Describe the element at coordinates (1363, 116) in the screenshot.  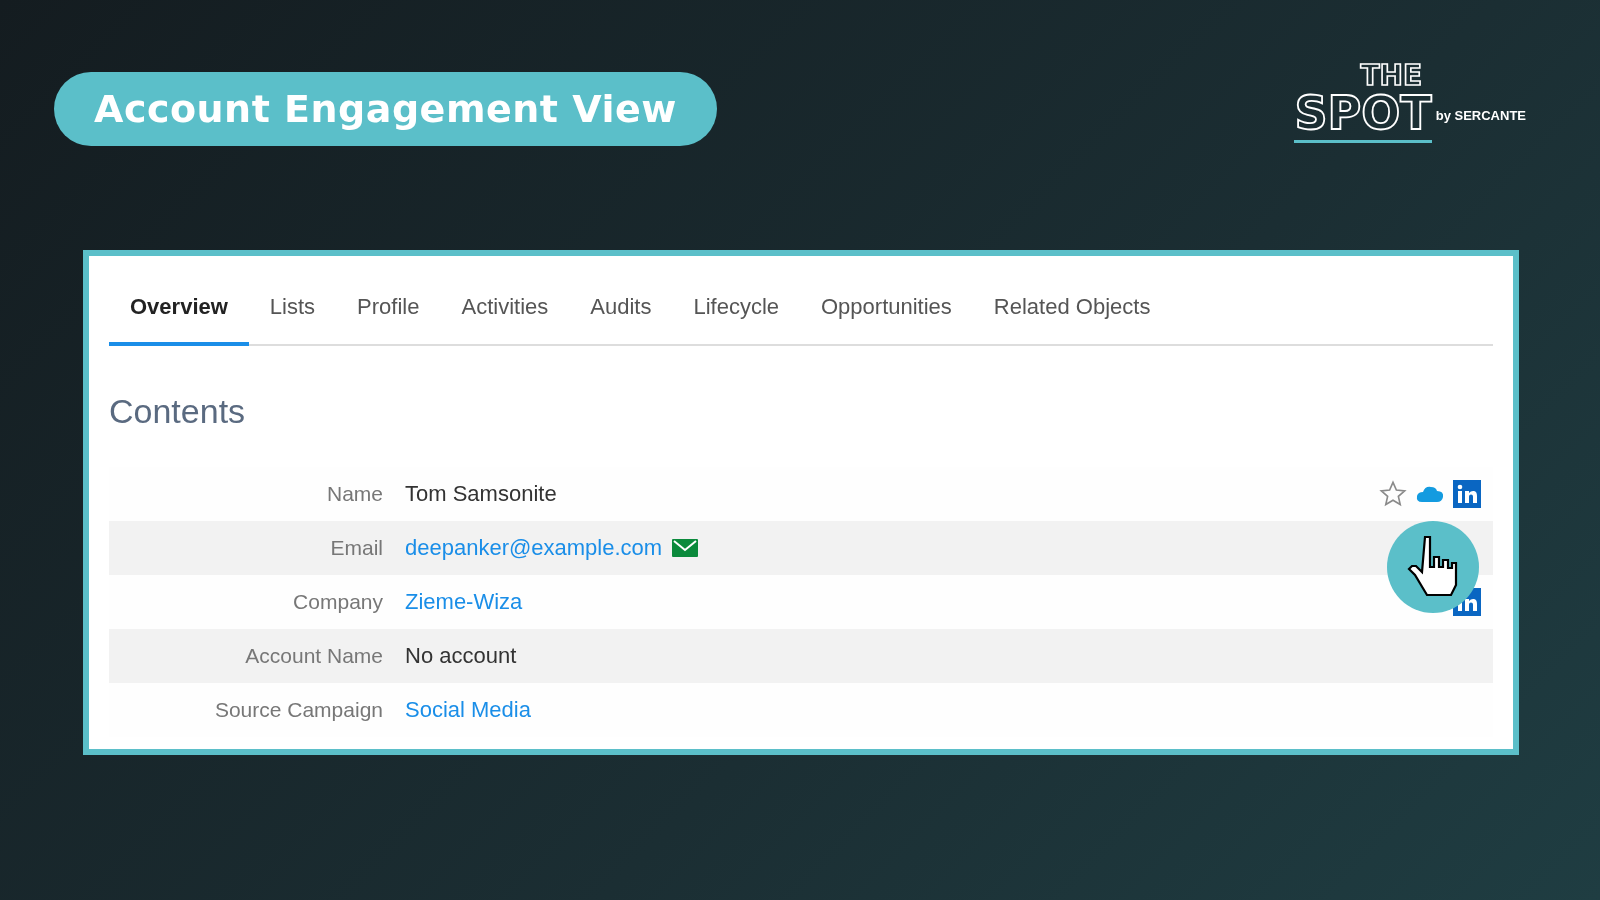
I see `logo-text: SPOT` at that location.